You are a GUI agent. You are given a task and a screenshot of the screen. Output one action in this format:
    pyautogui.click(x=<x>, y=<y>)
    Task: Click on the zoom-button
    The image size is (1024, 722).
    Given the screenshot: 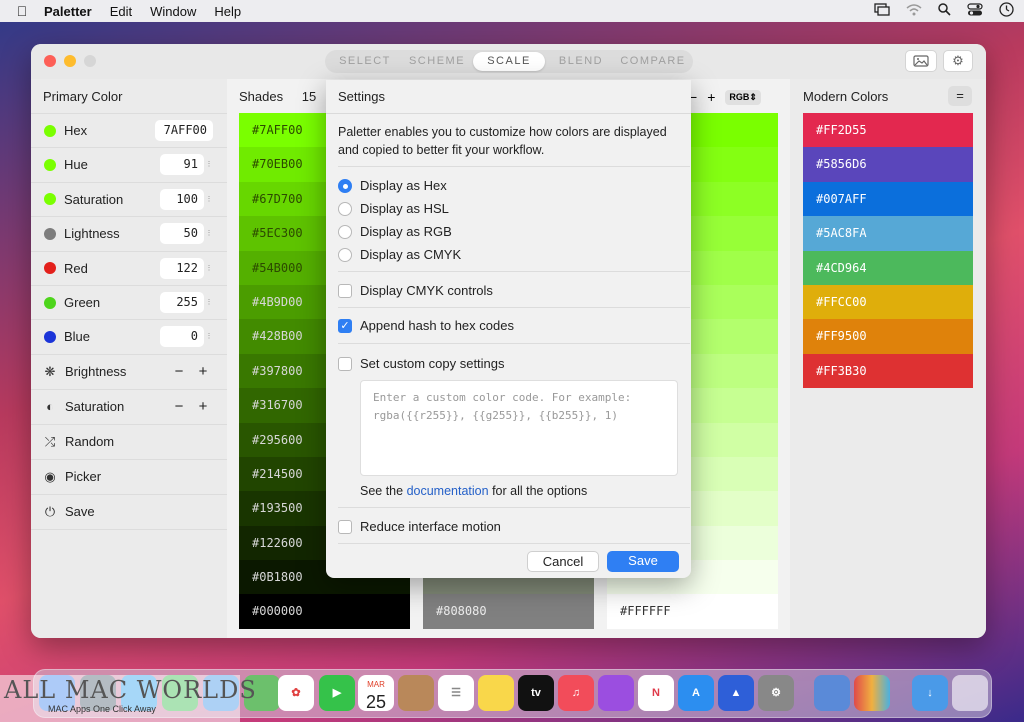 What is the action you would take?
    pyautogui.click(x=90, y=61)
    